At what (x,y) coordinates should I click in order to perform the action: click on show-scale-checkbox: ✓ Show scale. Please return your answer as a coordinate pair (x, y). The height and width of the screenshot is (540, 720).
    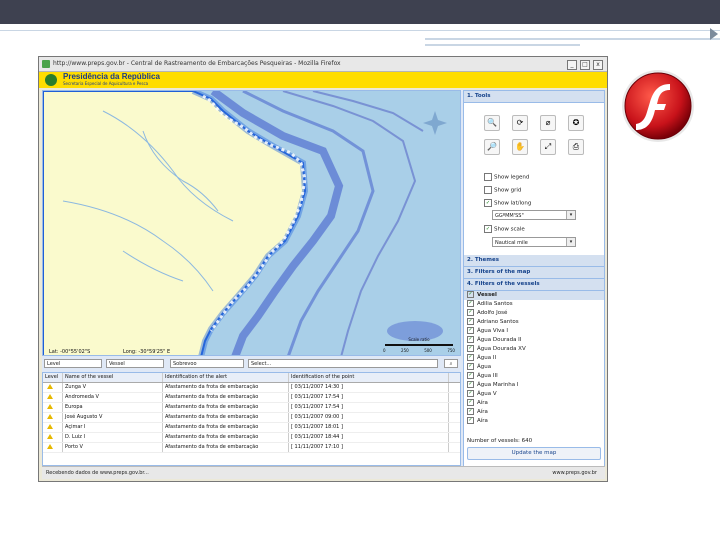
    Looking at the image, I should click on (504, 229).